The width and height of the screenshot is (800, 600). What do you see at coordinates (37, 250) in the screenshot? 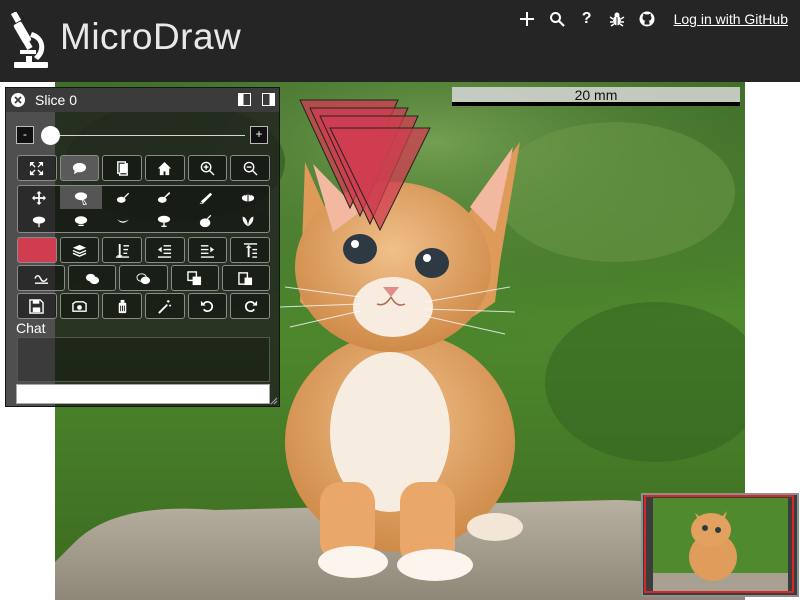
I see `color-swatch` at bounding box center [37, 250].